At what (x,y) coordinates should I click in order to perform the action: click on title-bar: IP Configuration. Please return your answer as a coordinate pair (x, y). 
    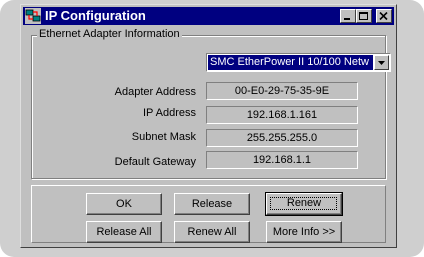
    Looking at the image, I should click on (208, 16).